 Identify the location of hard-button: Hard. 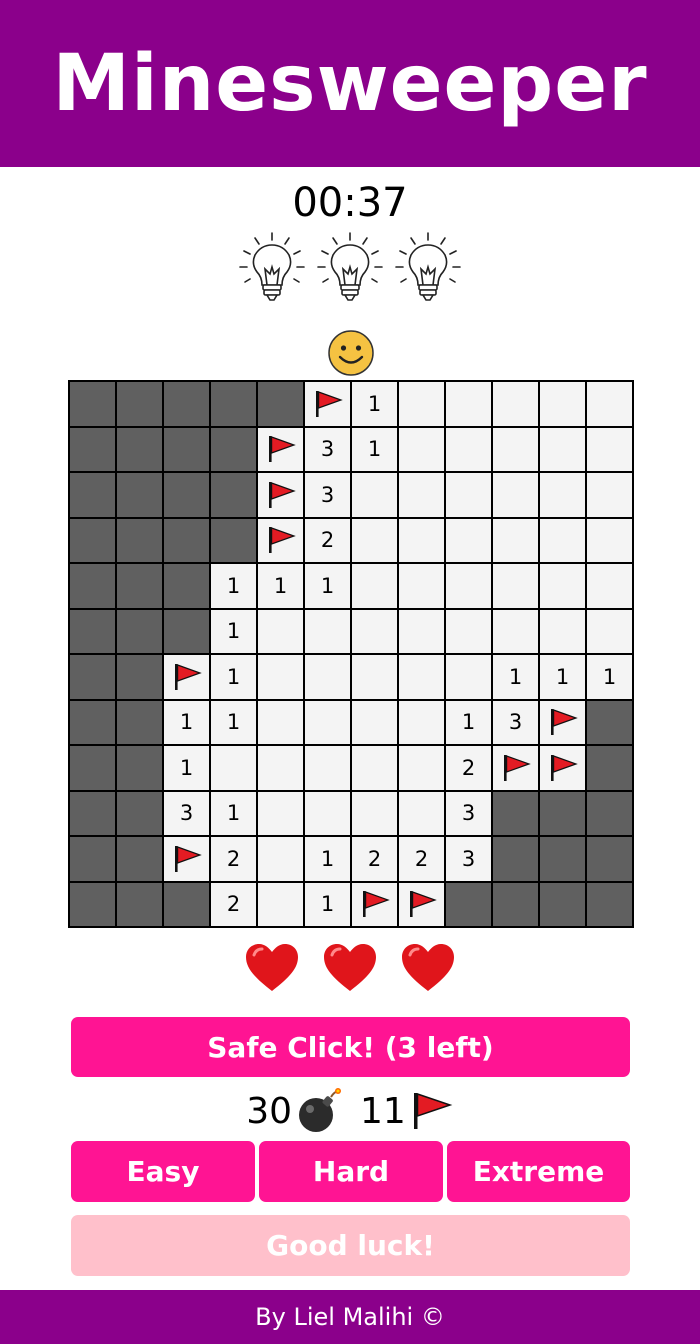
(351, 1171).